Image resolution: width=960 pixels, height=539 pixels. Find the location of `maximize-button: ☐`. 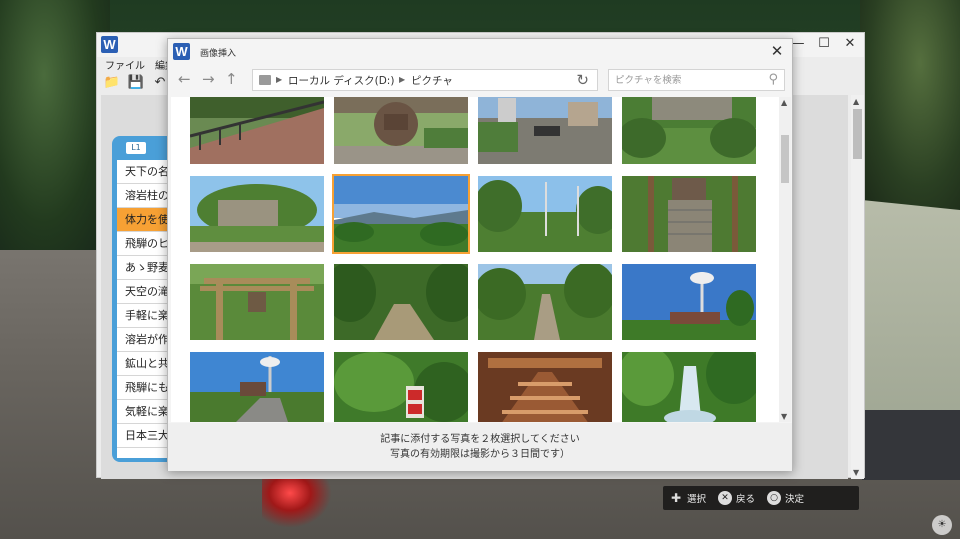

maximize-button: ☐ is located at coordinates (824, 44).